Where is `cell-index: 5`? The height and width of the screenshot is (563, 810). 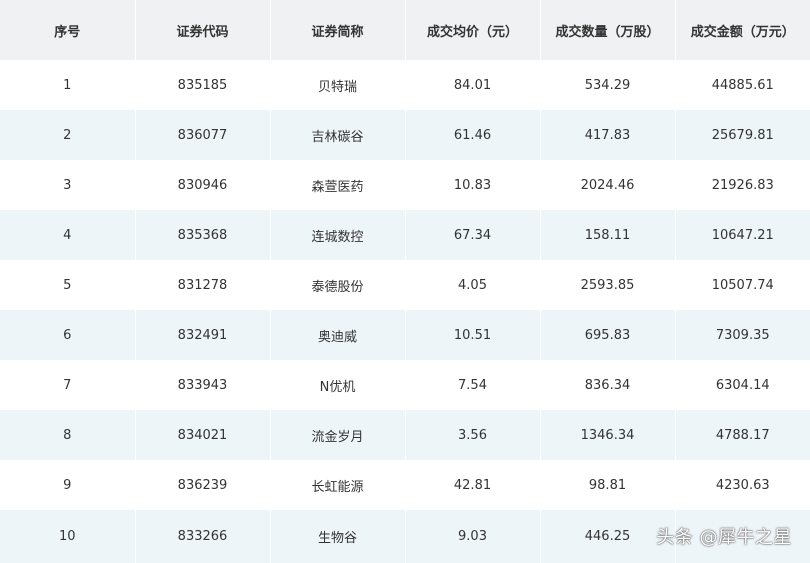 cell-index: 5 is located at coordinates (68, 285).